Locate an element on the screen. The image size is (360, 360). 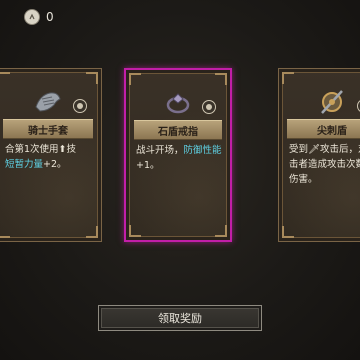
desc-highlight: 防御性能 is located at coordinates (202, 150).